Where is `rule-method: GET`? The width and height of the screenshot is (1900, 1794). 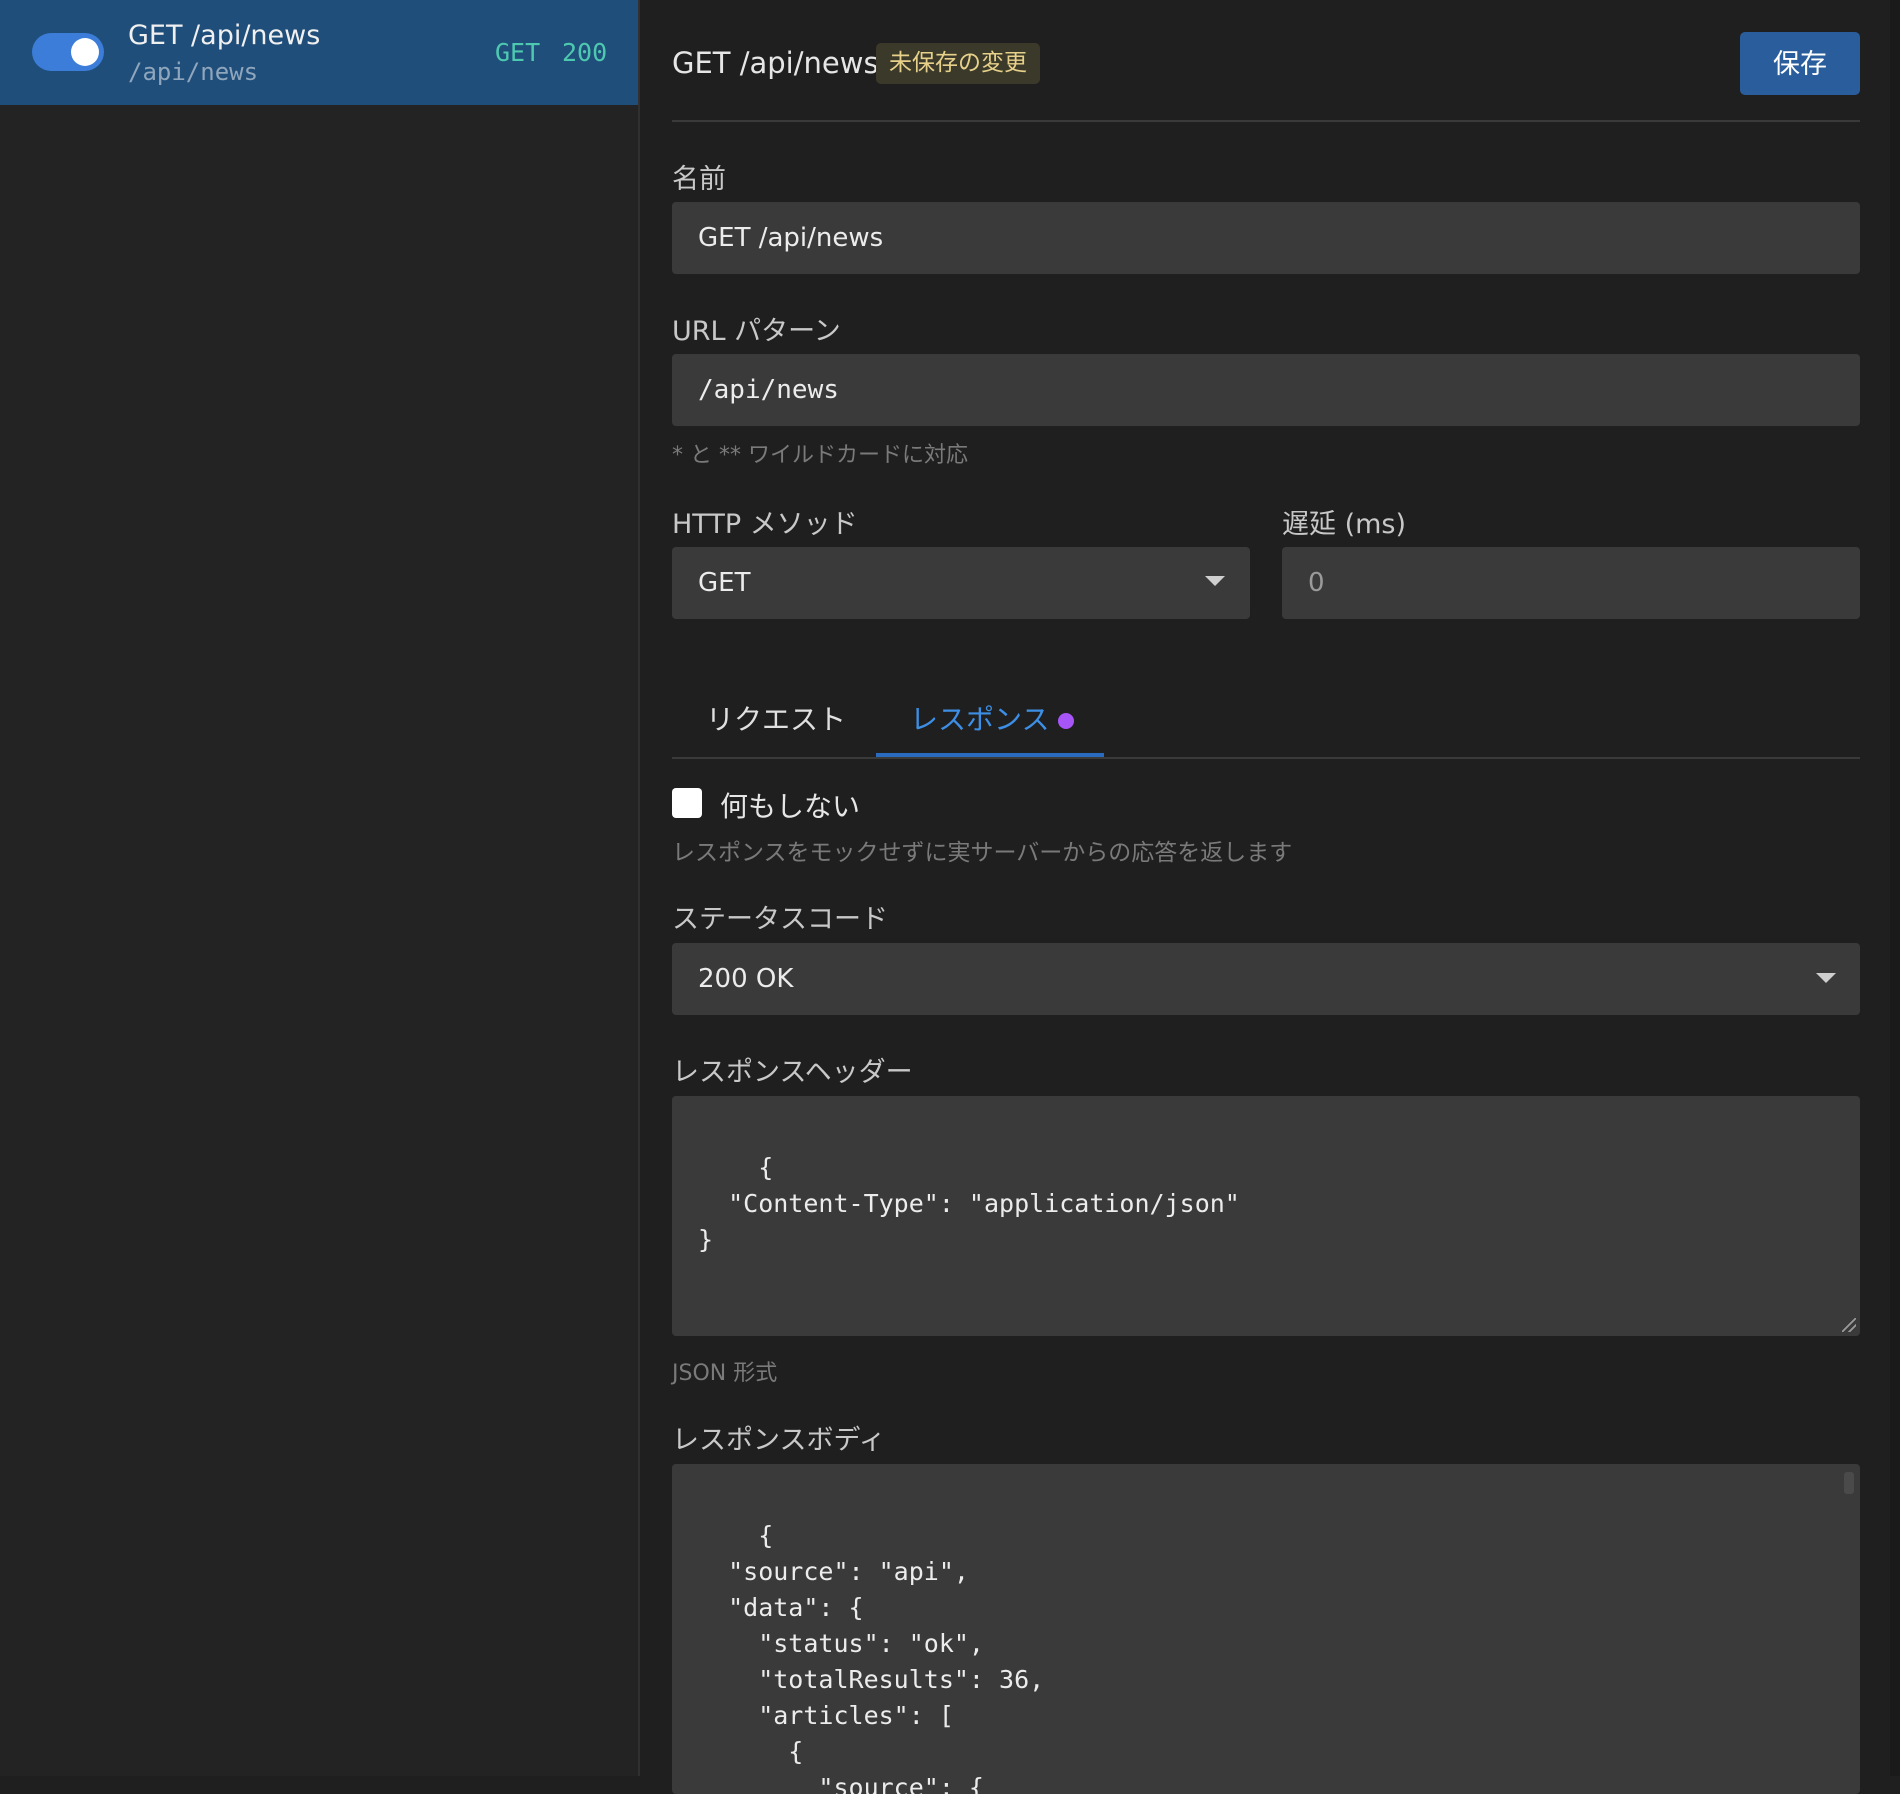 rule-method: GET is located at coordinates (518, 52).